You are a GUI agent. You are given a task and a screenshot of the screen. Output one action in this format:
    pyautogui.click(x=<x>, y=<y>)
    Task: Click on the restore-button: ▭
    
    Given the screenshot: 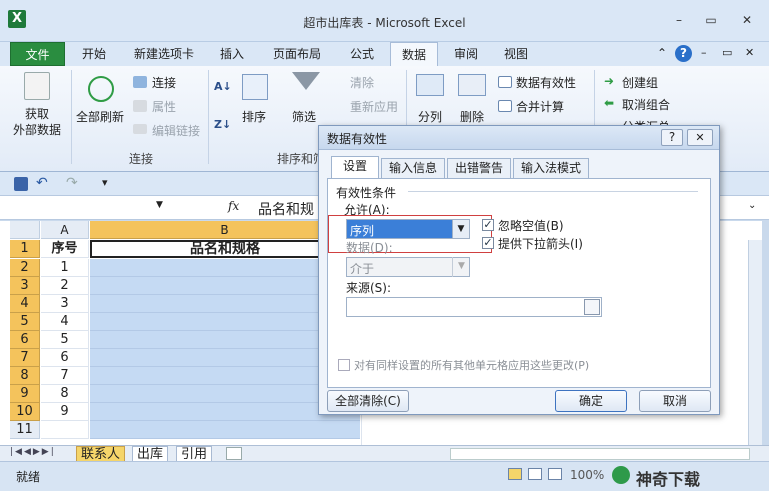 What is the action you would take?
    pyautogui.click(x=711, y=20)
    